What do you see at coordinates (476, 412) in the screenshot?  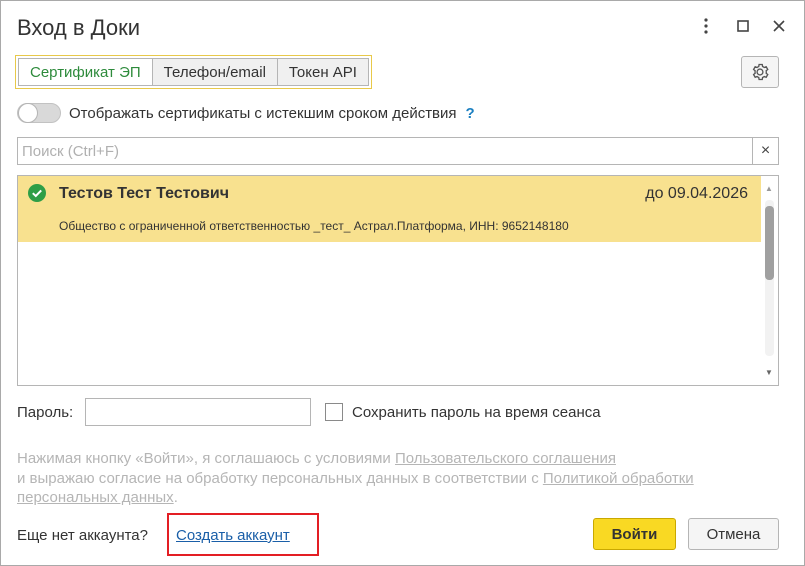 I see `save-password-label: Сохранить пароль на время сеанса` at bounding box center [476, 412].